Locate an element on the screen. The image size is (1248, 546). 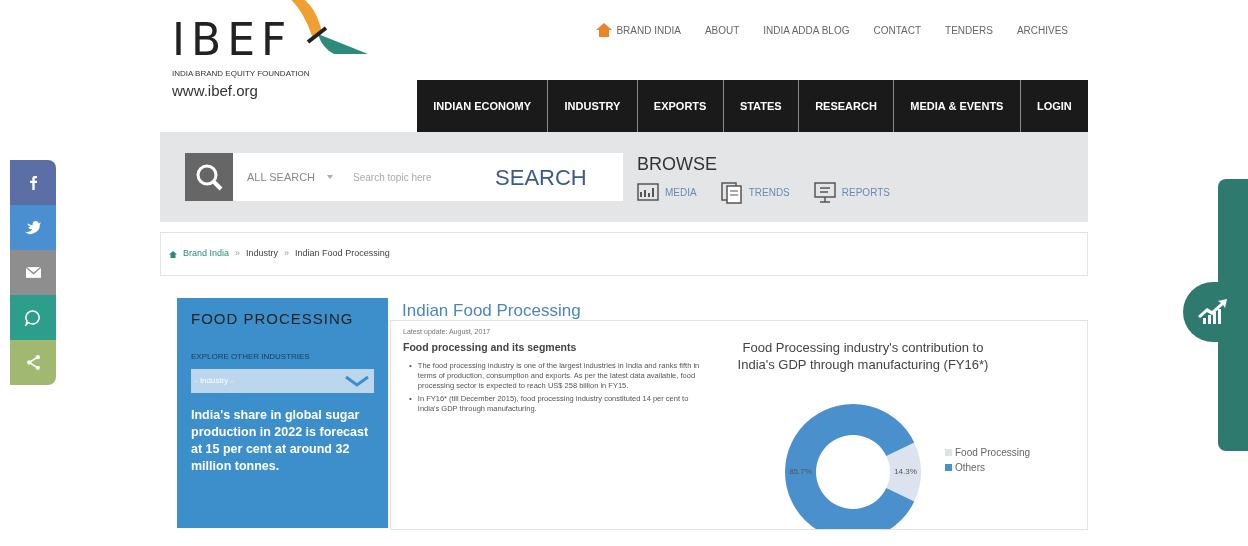
nav-link: CONTACT is located at coordinates (897, 30).